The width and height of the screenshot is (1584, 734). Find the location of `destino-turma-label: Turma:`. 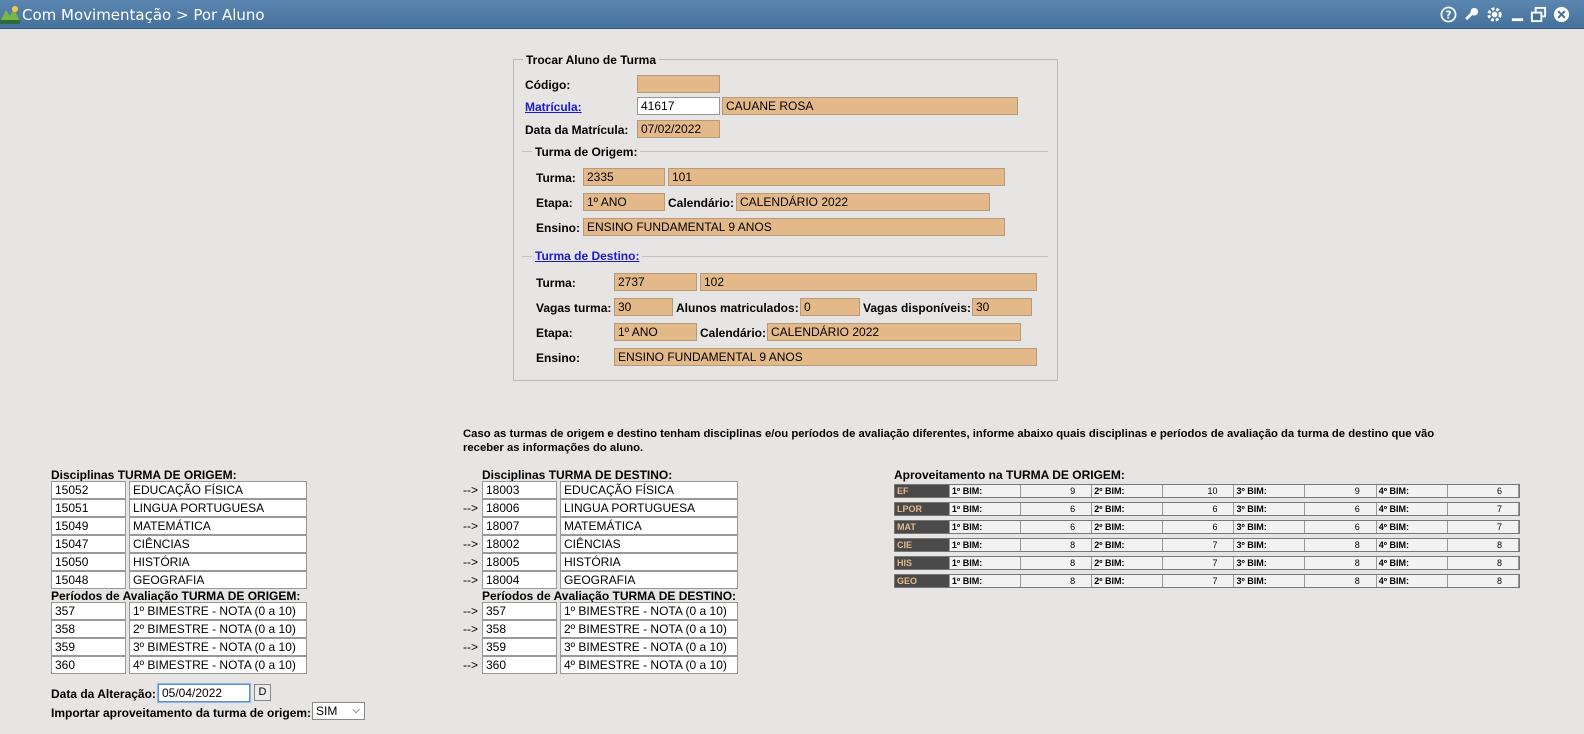

destino-turma-label: Turma: is located at coordinates (556, 283).